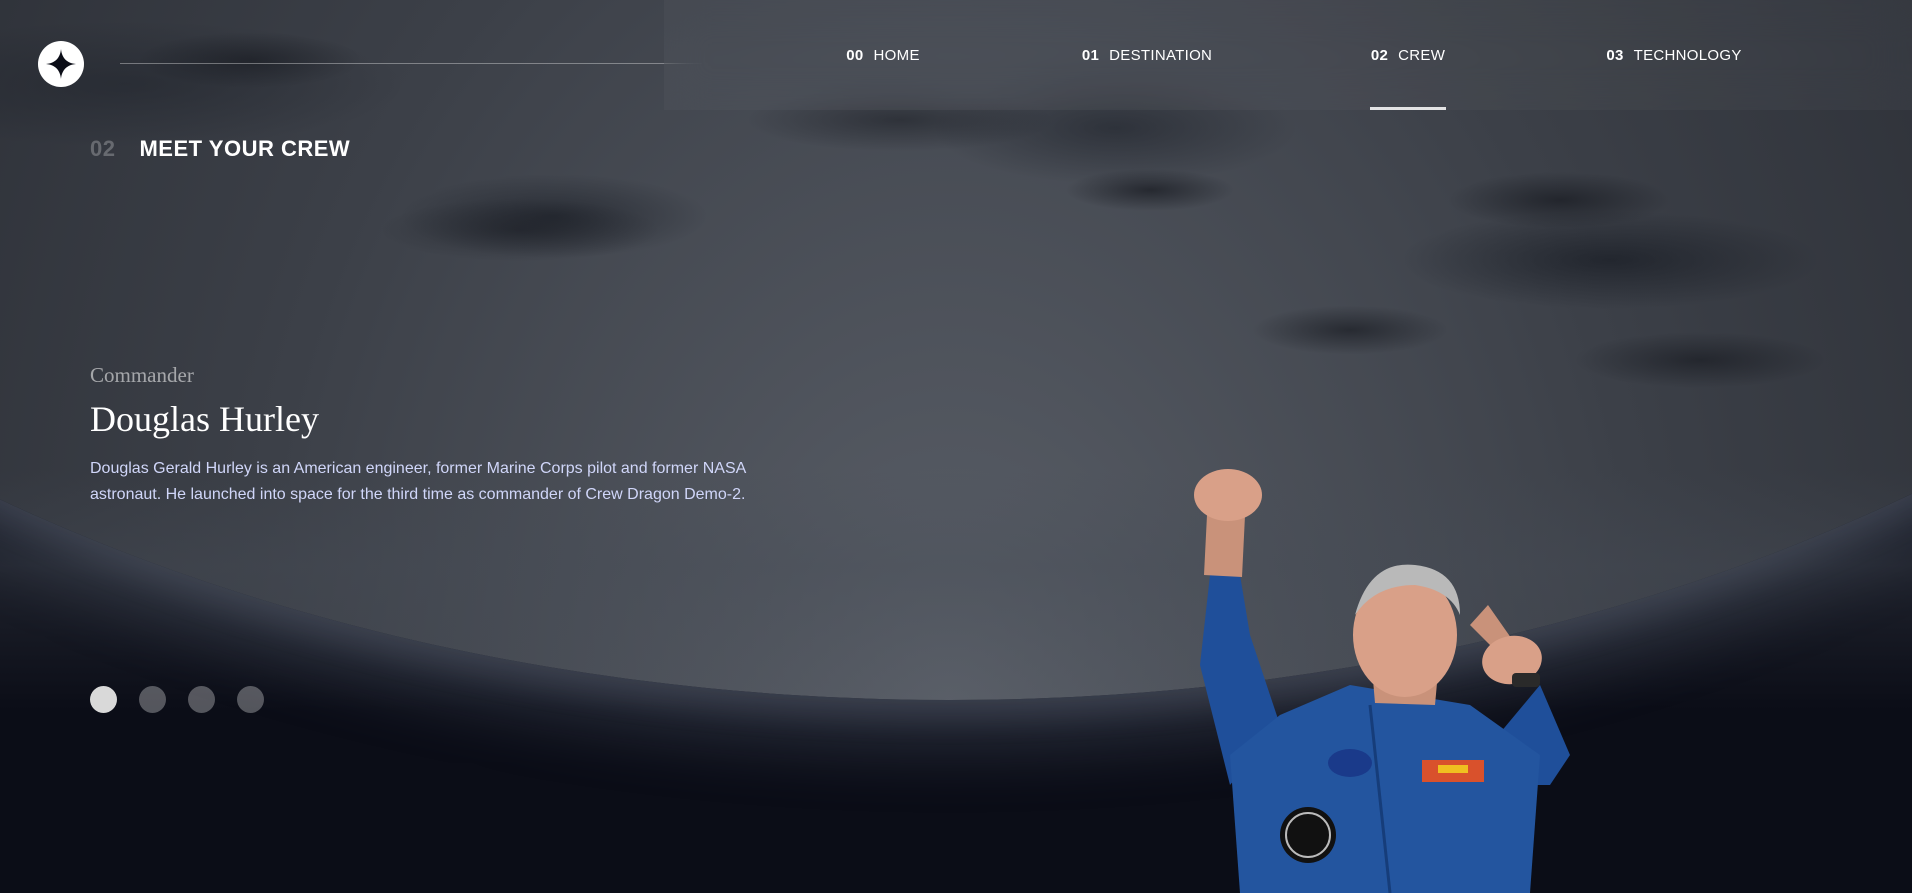 This screenshot has width=1912, height=893. Describe the element at coordinates (245, 148) in the screenshot. I see `page-title-label: MEET YOUR CREW` at that location.